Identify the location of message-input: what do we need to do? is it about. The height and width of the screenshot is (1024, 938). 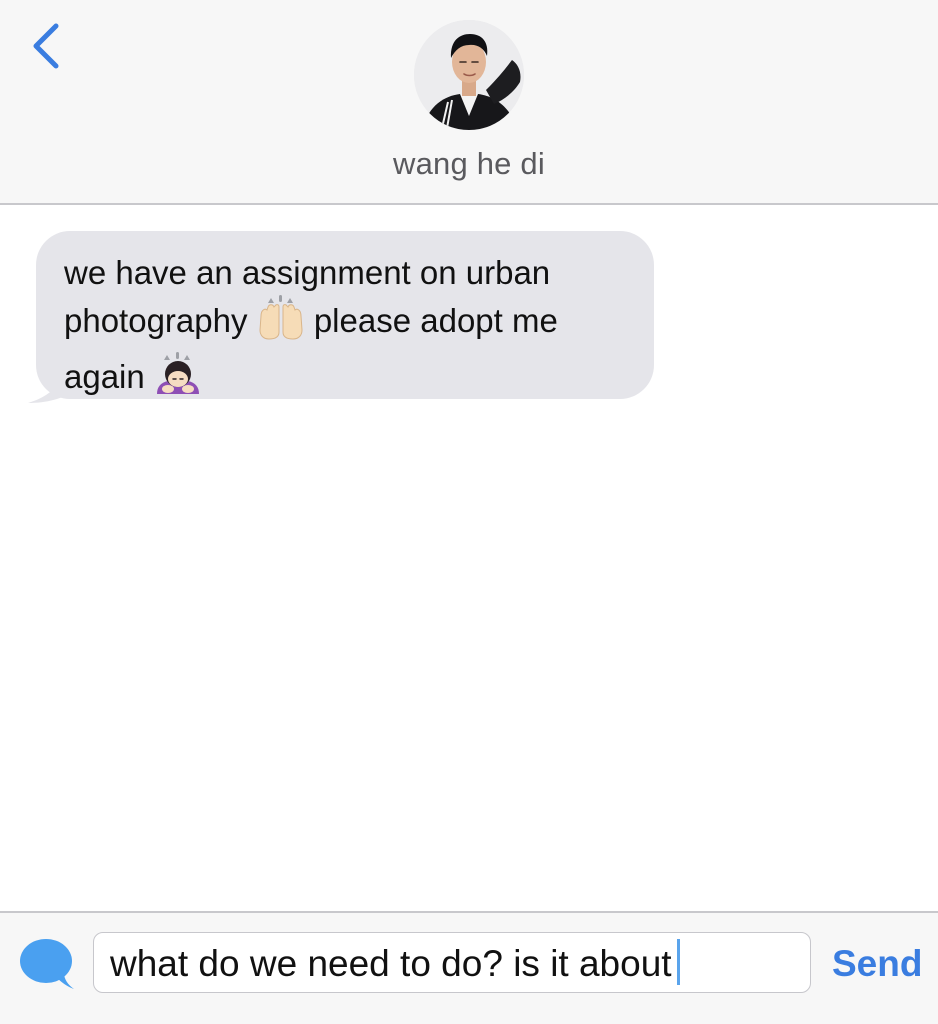
(452, 962).